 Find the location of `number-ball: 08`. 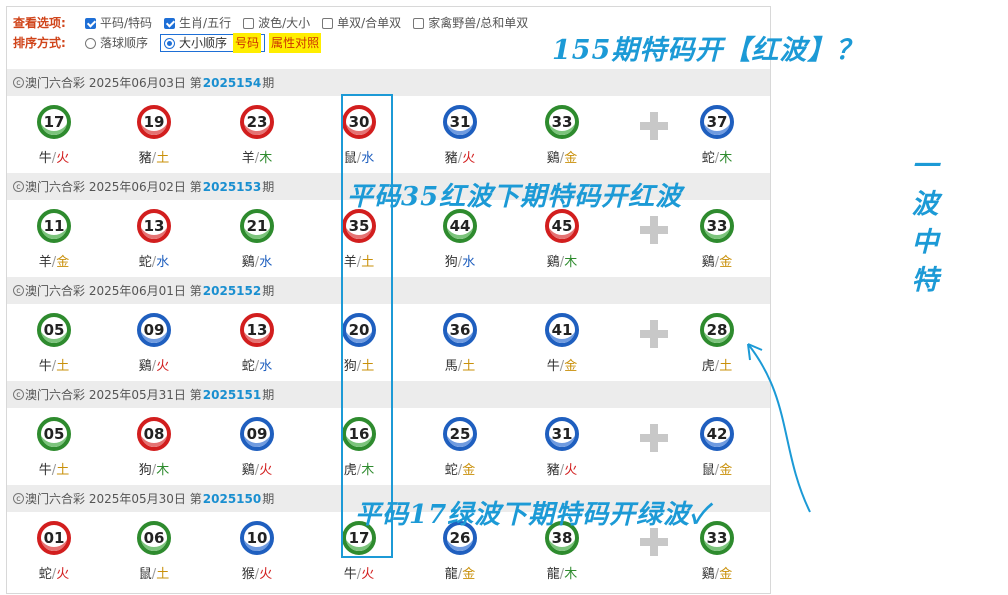

number-ball: 08 is located at coordinates (154, 434).